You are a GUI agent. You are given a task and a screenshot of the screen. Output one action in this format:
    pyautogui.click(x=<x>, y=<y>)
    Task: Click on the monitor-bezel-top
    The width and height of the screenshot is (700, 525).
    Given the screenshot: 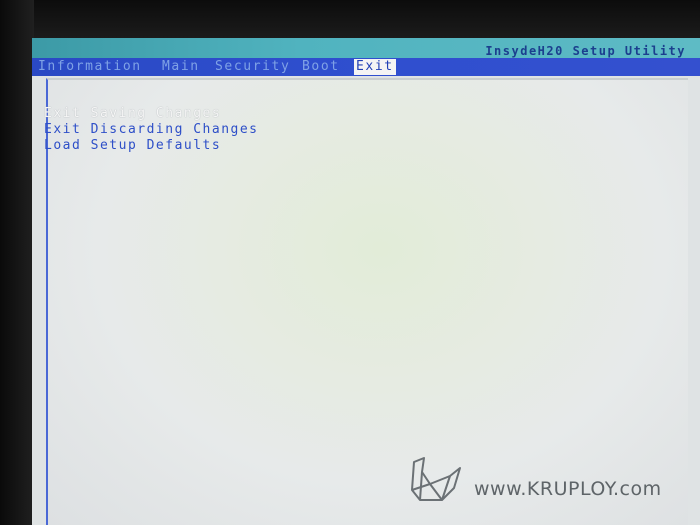 What is the action you would take?
    pyautogui.click(x=350, y=20)
    